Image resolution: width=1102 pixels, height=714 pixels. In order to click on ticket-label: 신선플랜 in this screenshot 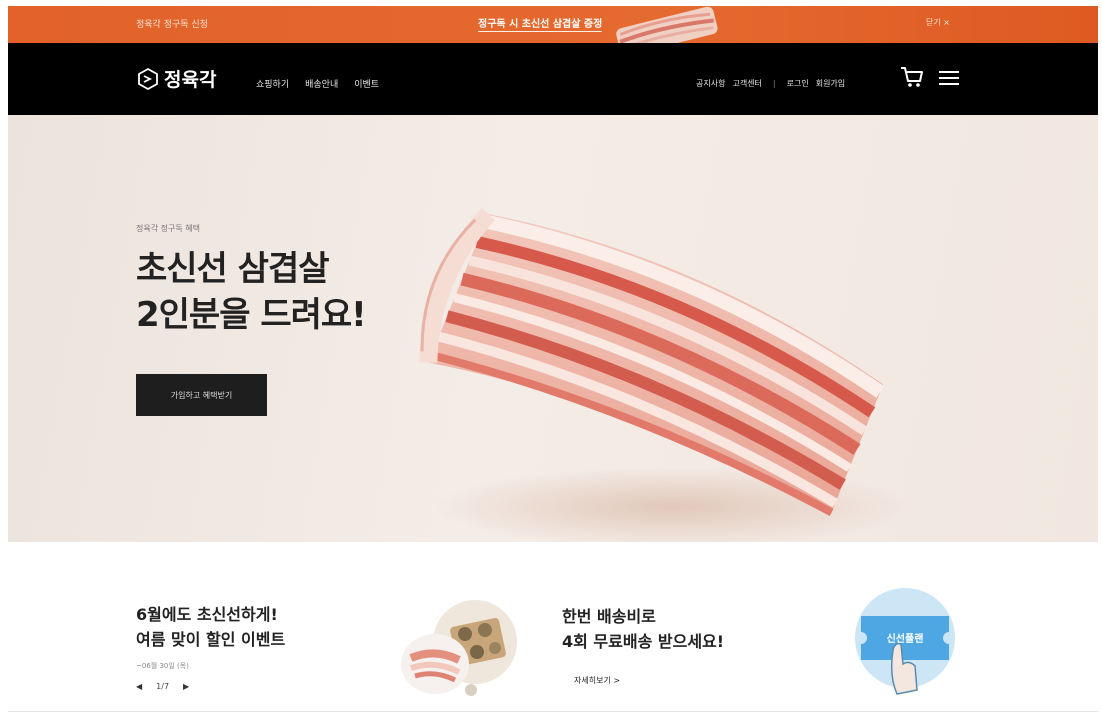, I will do `click(905, 638)`.